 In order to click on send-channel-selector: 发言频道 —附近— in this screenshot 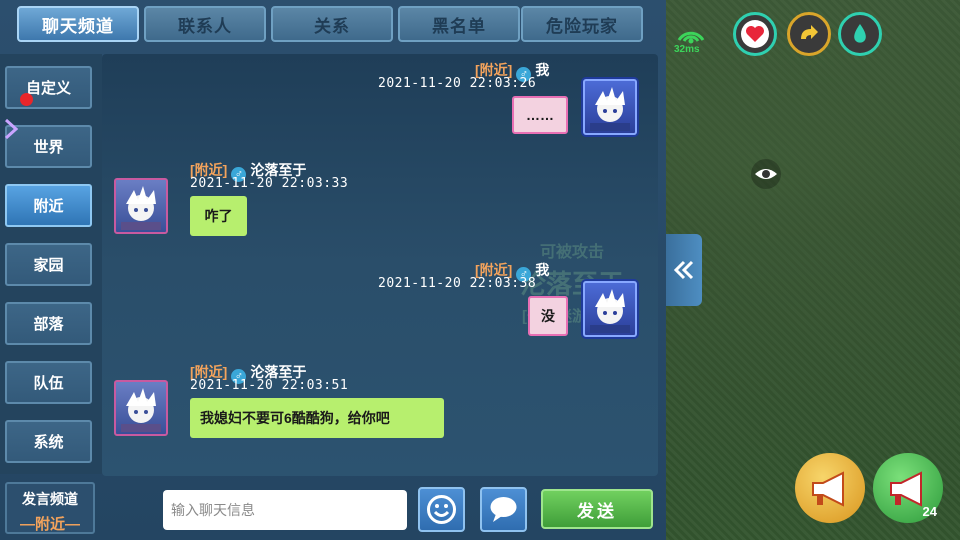, I will do `click(50, 508)`.